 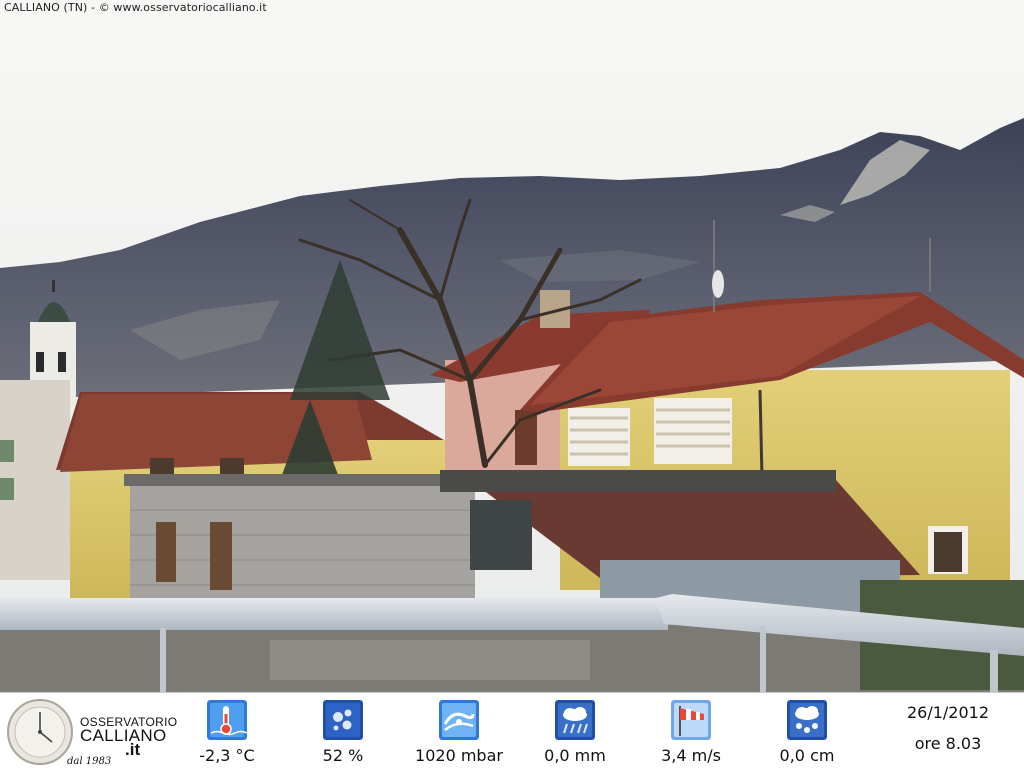 I want to click on snow-value: 0,0 cm, so click(x=807, y=755).